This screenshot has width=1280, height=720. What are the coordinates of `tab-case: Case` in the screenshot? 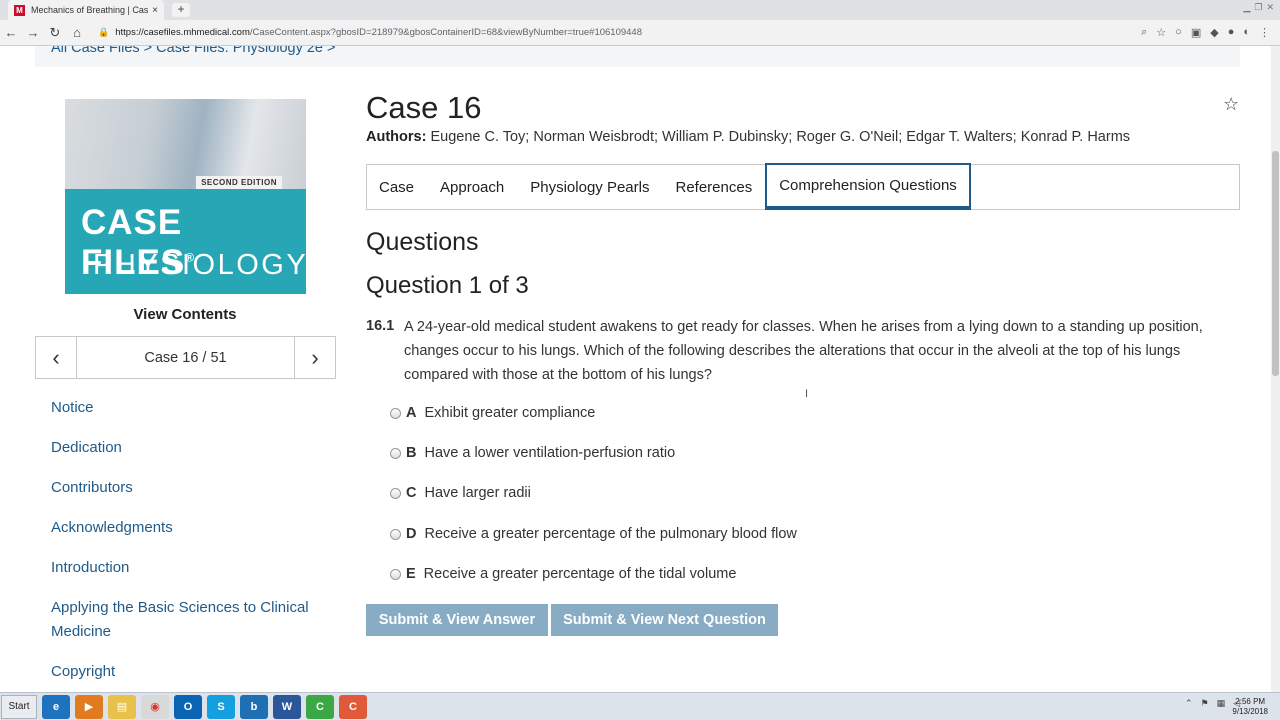 It's located at (397, 187).